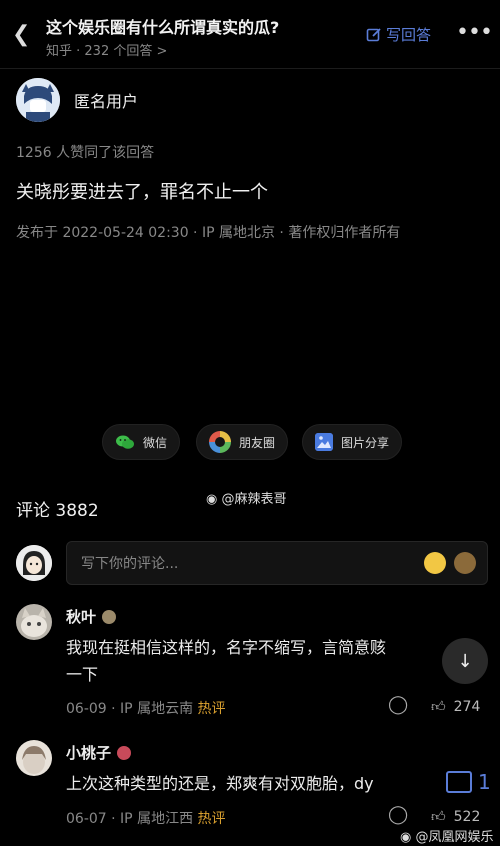 The image size is (500, 846). I want to click on cat-avatar-icon, so click(34, 622).